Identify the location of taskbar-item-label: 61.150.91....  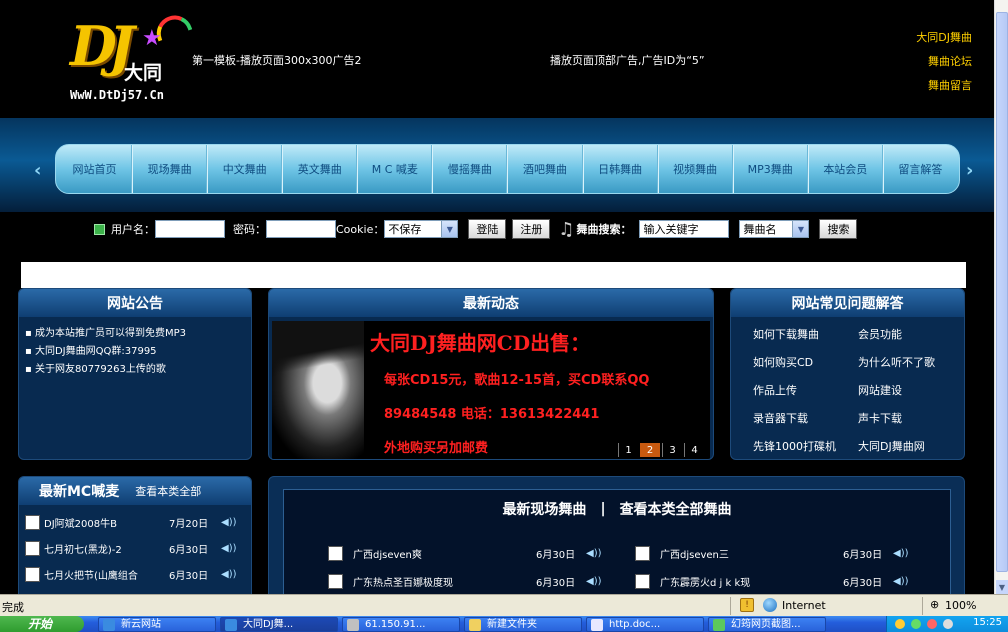
(395, 624).